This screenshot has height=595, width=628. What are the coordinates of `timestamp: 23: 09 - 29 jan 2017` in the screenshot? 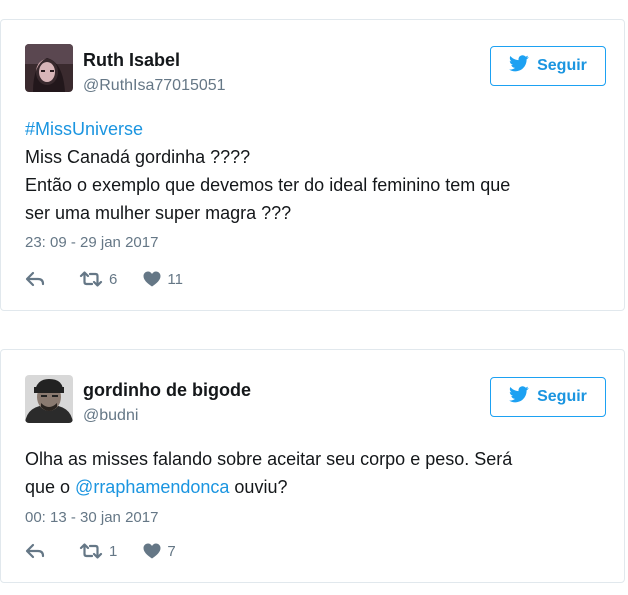 It's located at (91, 242).